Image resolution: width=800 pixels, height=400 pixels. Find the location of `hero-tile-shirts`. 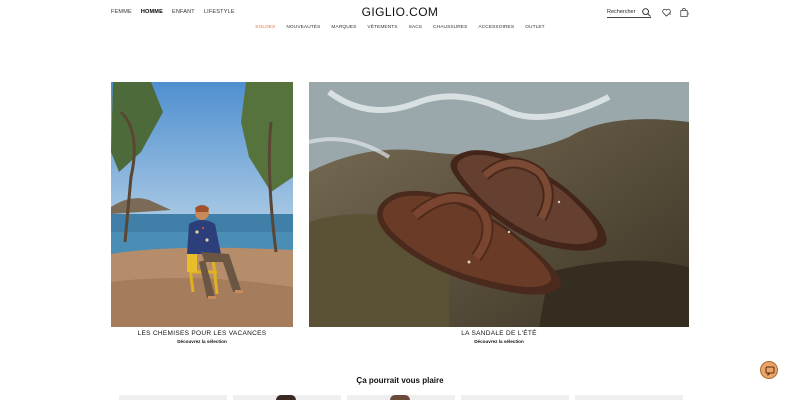

hero-tile-shirts is located at coordinates (202, 204).